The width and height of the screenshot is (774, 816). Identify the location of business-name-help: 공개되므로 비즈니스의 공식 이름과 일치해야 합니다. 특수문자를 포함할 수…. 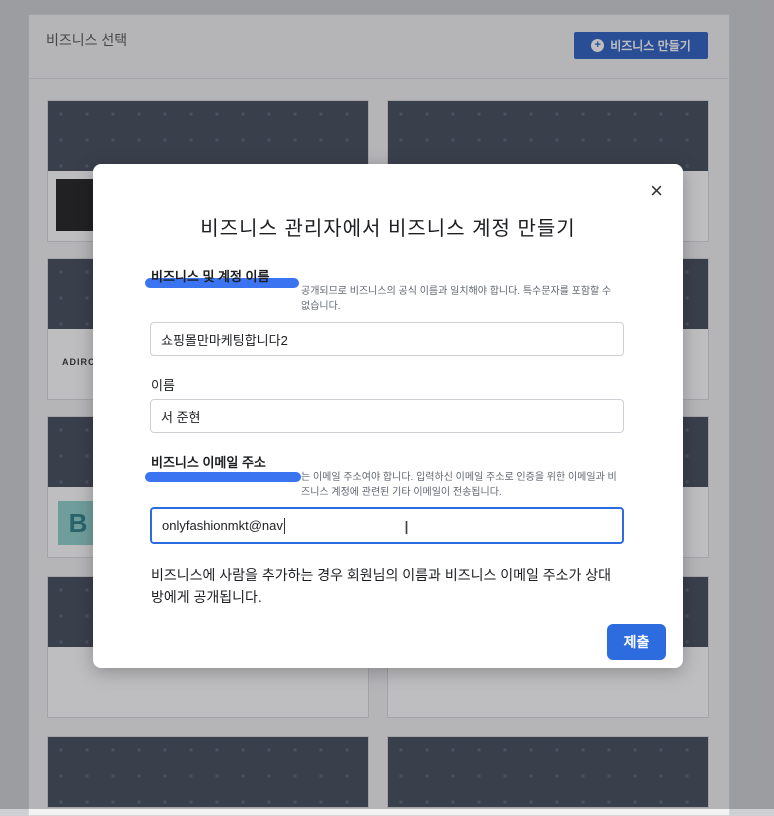
(456, 299).